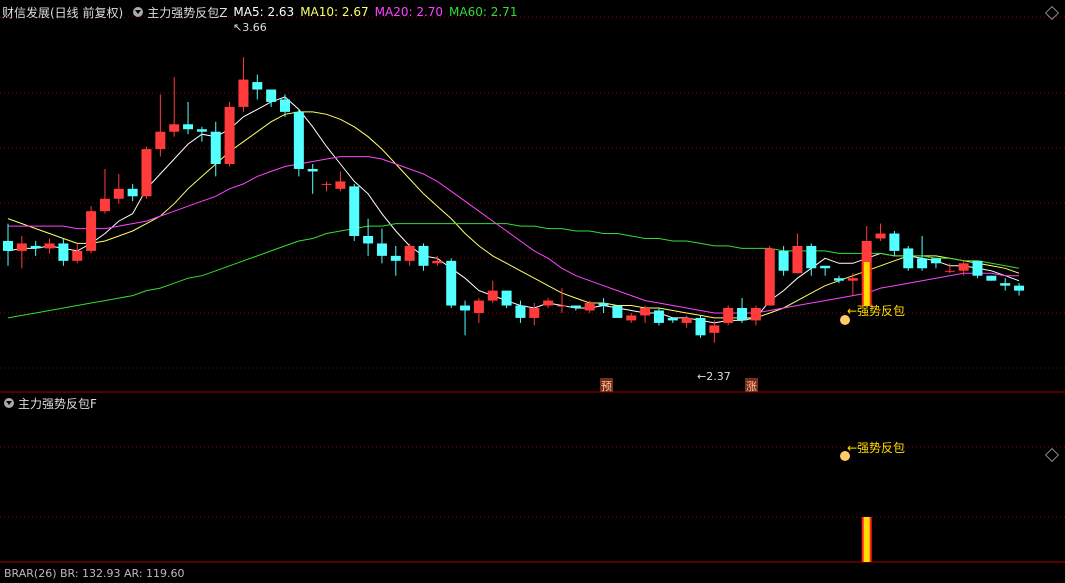 Image resolution: width=1065 pixels, height=583 pixels. What do you see at coordinates (409, 12) in the screenshot?
I see `ma20-readout: MA20: 2.70` at bounding box center [409, 12].